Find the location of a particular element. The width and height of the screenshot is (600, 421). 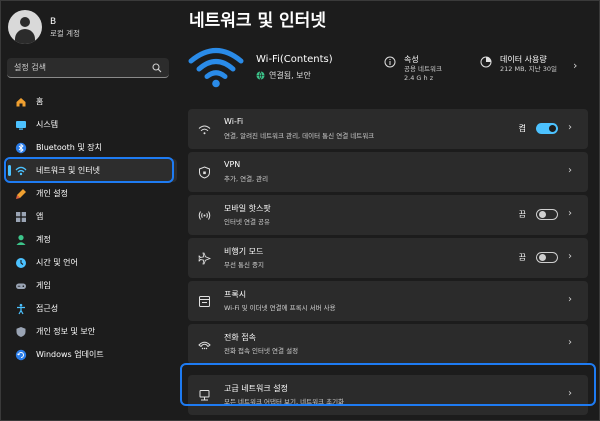

row-title: VPN is located at coordinates (232, 164).